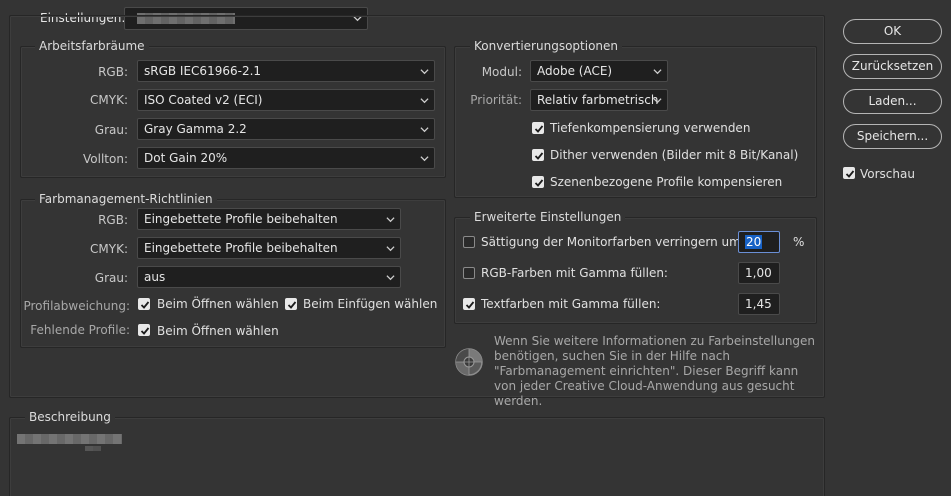  I want to click on dither-checkbox, so click(538, 155).